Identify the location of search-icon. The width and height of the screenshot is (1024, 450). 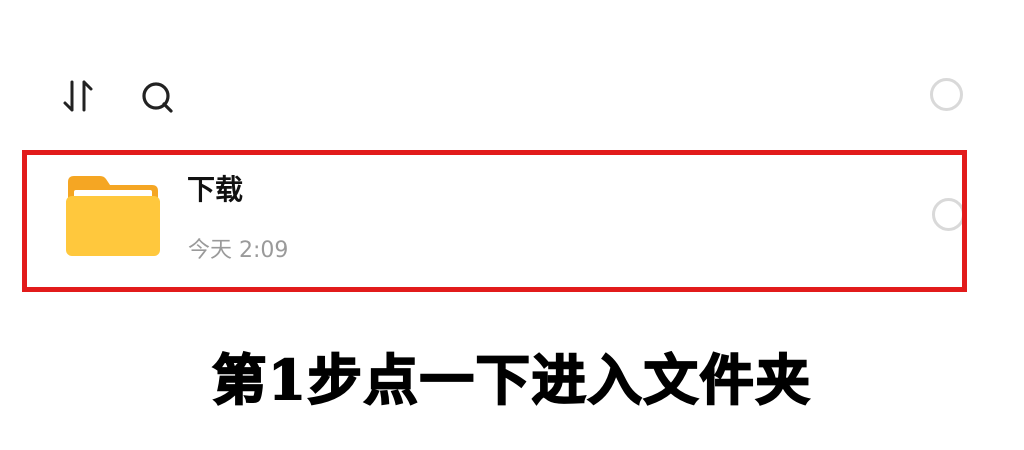
(158, 98).